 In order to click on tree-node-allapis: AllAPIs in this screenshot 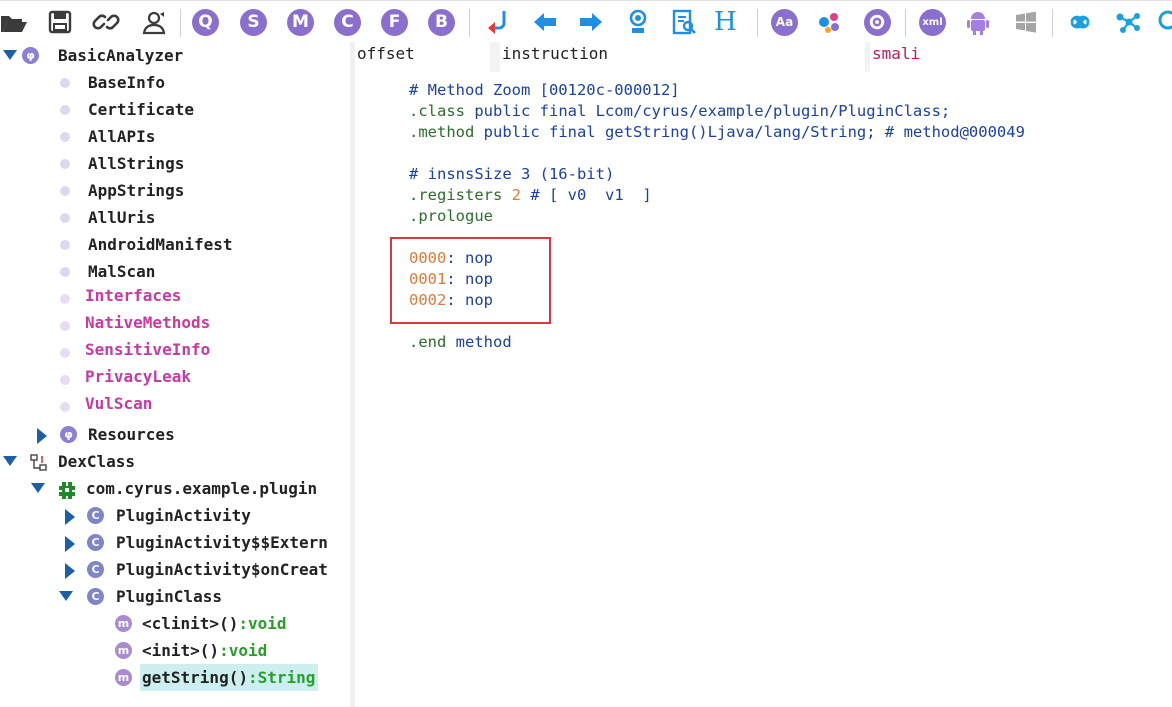, I will do `click(175, 136)`.